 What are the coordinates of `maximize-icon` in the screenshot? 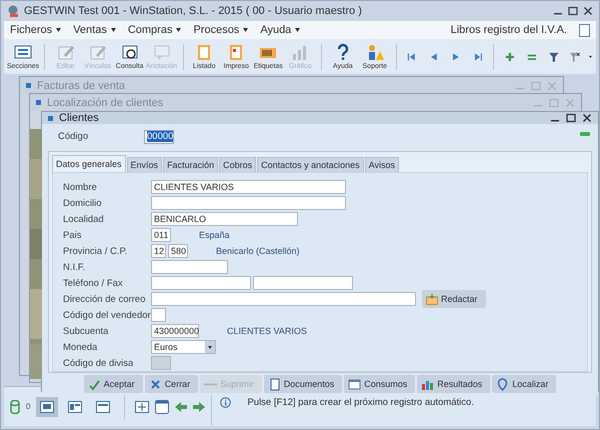 It's located at (573, 11).